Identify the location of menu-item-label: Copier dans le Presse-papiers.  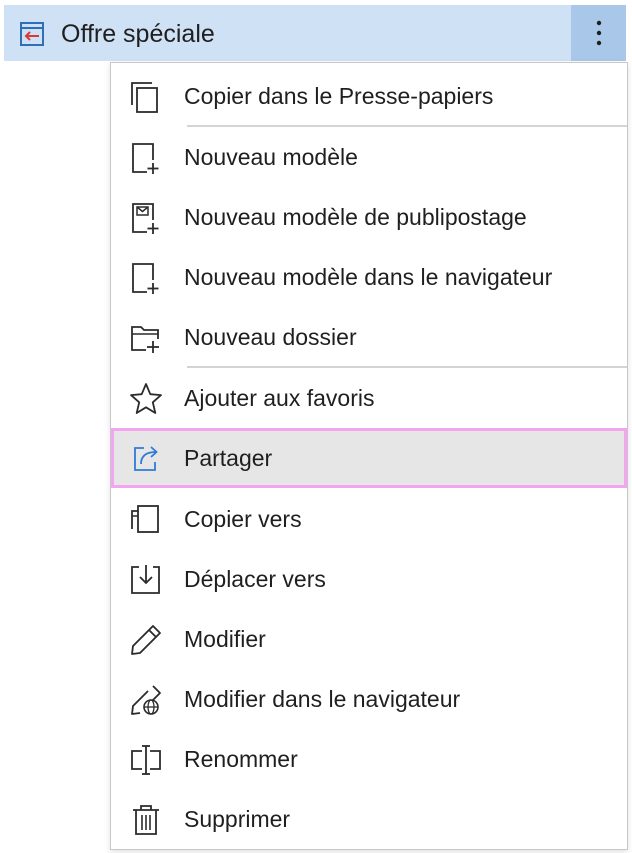
(339, 96).